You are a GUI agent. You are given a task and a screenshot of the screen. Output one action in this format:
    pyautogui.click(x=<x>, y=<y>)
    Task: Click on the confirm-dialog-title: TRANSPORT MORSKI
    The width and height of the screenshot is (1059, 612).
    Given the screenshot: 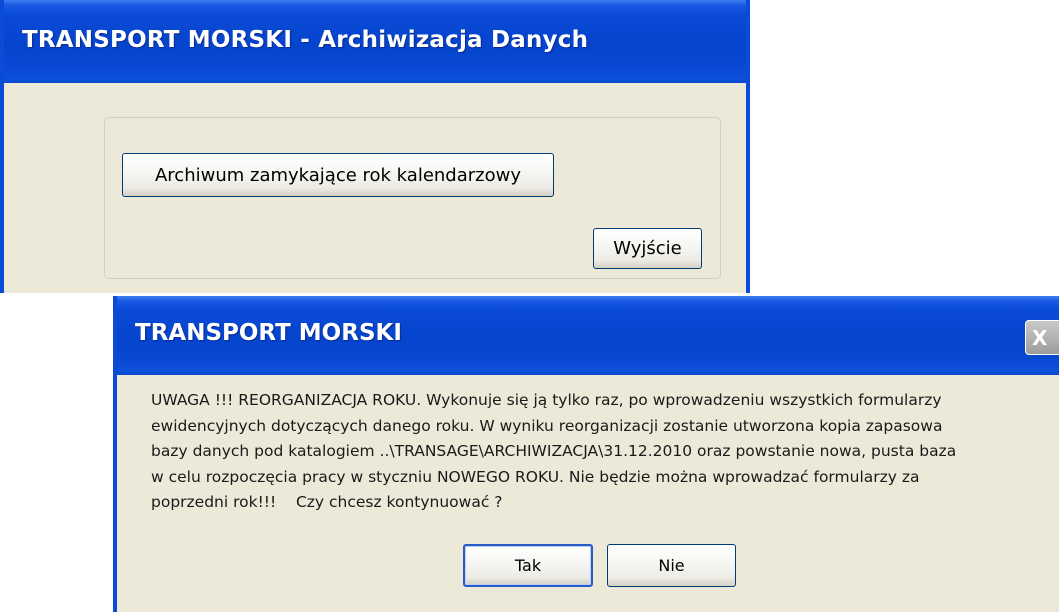 What is the action you would take?
    pyautogui.click(x=268, y=333)
    